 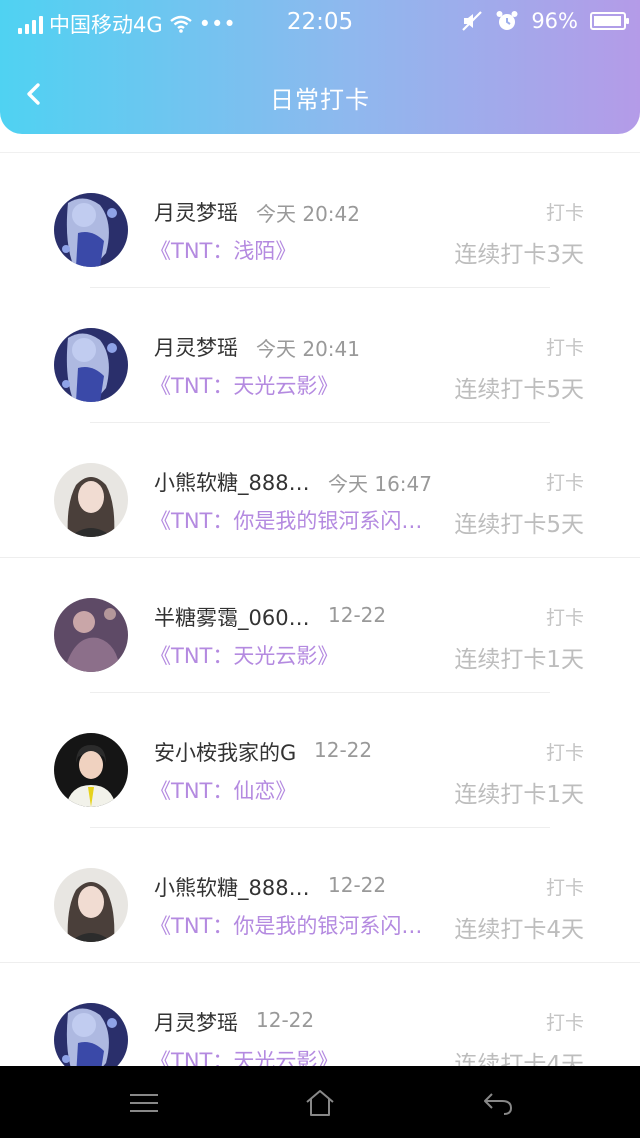 I want to click on user-name: 安小桉我家的G, so click(x=225, y=752).